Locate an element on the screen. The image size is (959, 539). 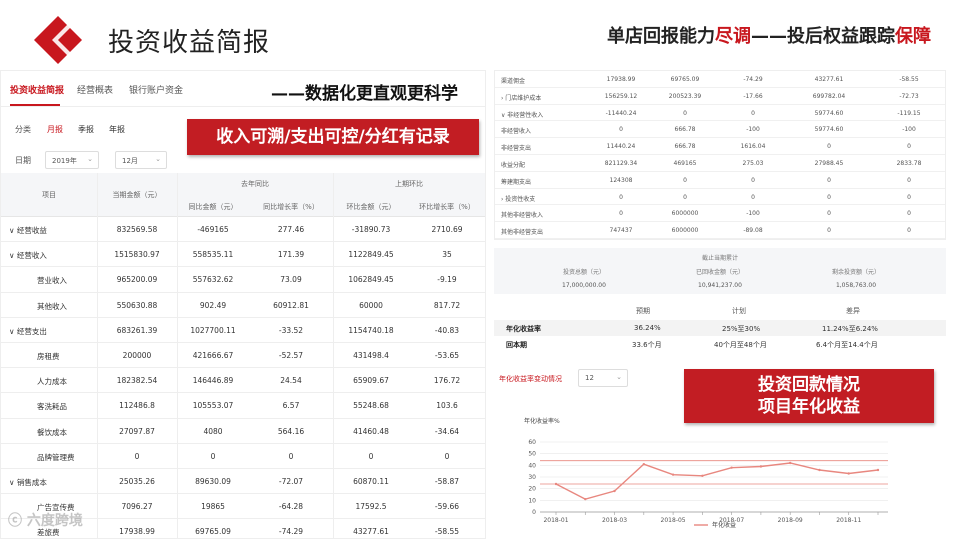
row-label: ∨ 非经营性收入 is located at coordinates (522, 115).